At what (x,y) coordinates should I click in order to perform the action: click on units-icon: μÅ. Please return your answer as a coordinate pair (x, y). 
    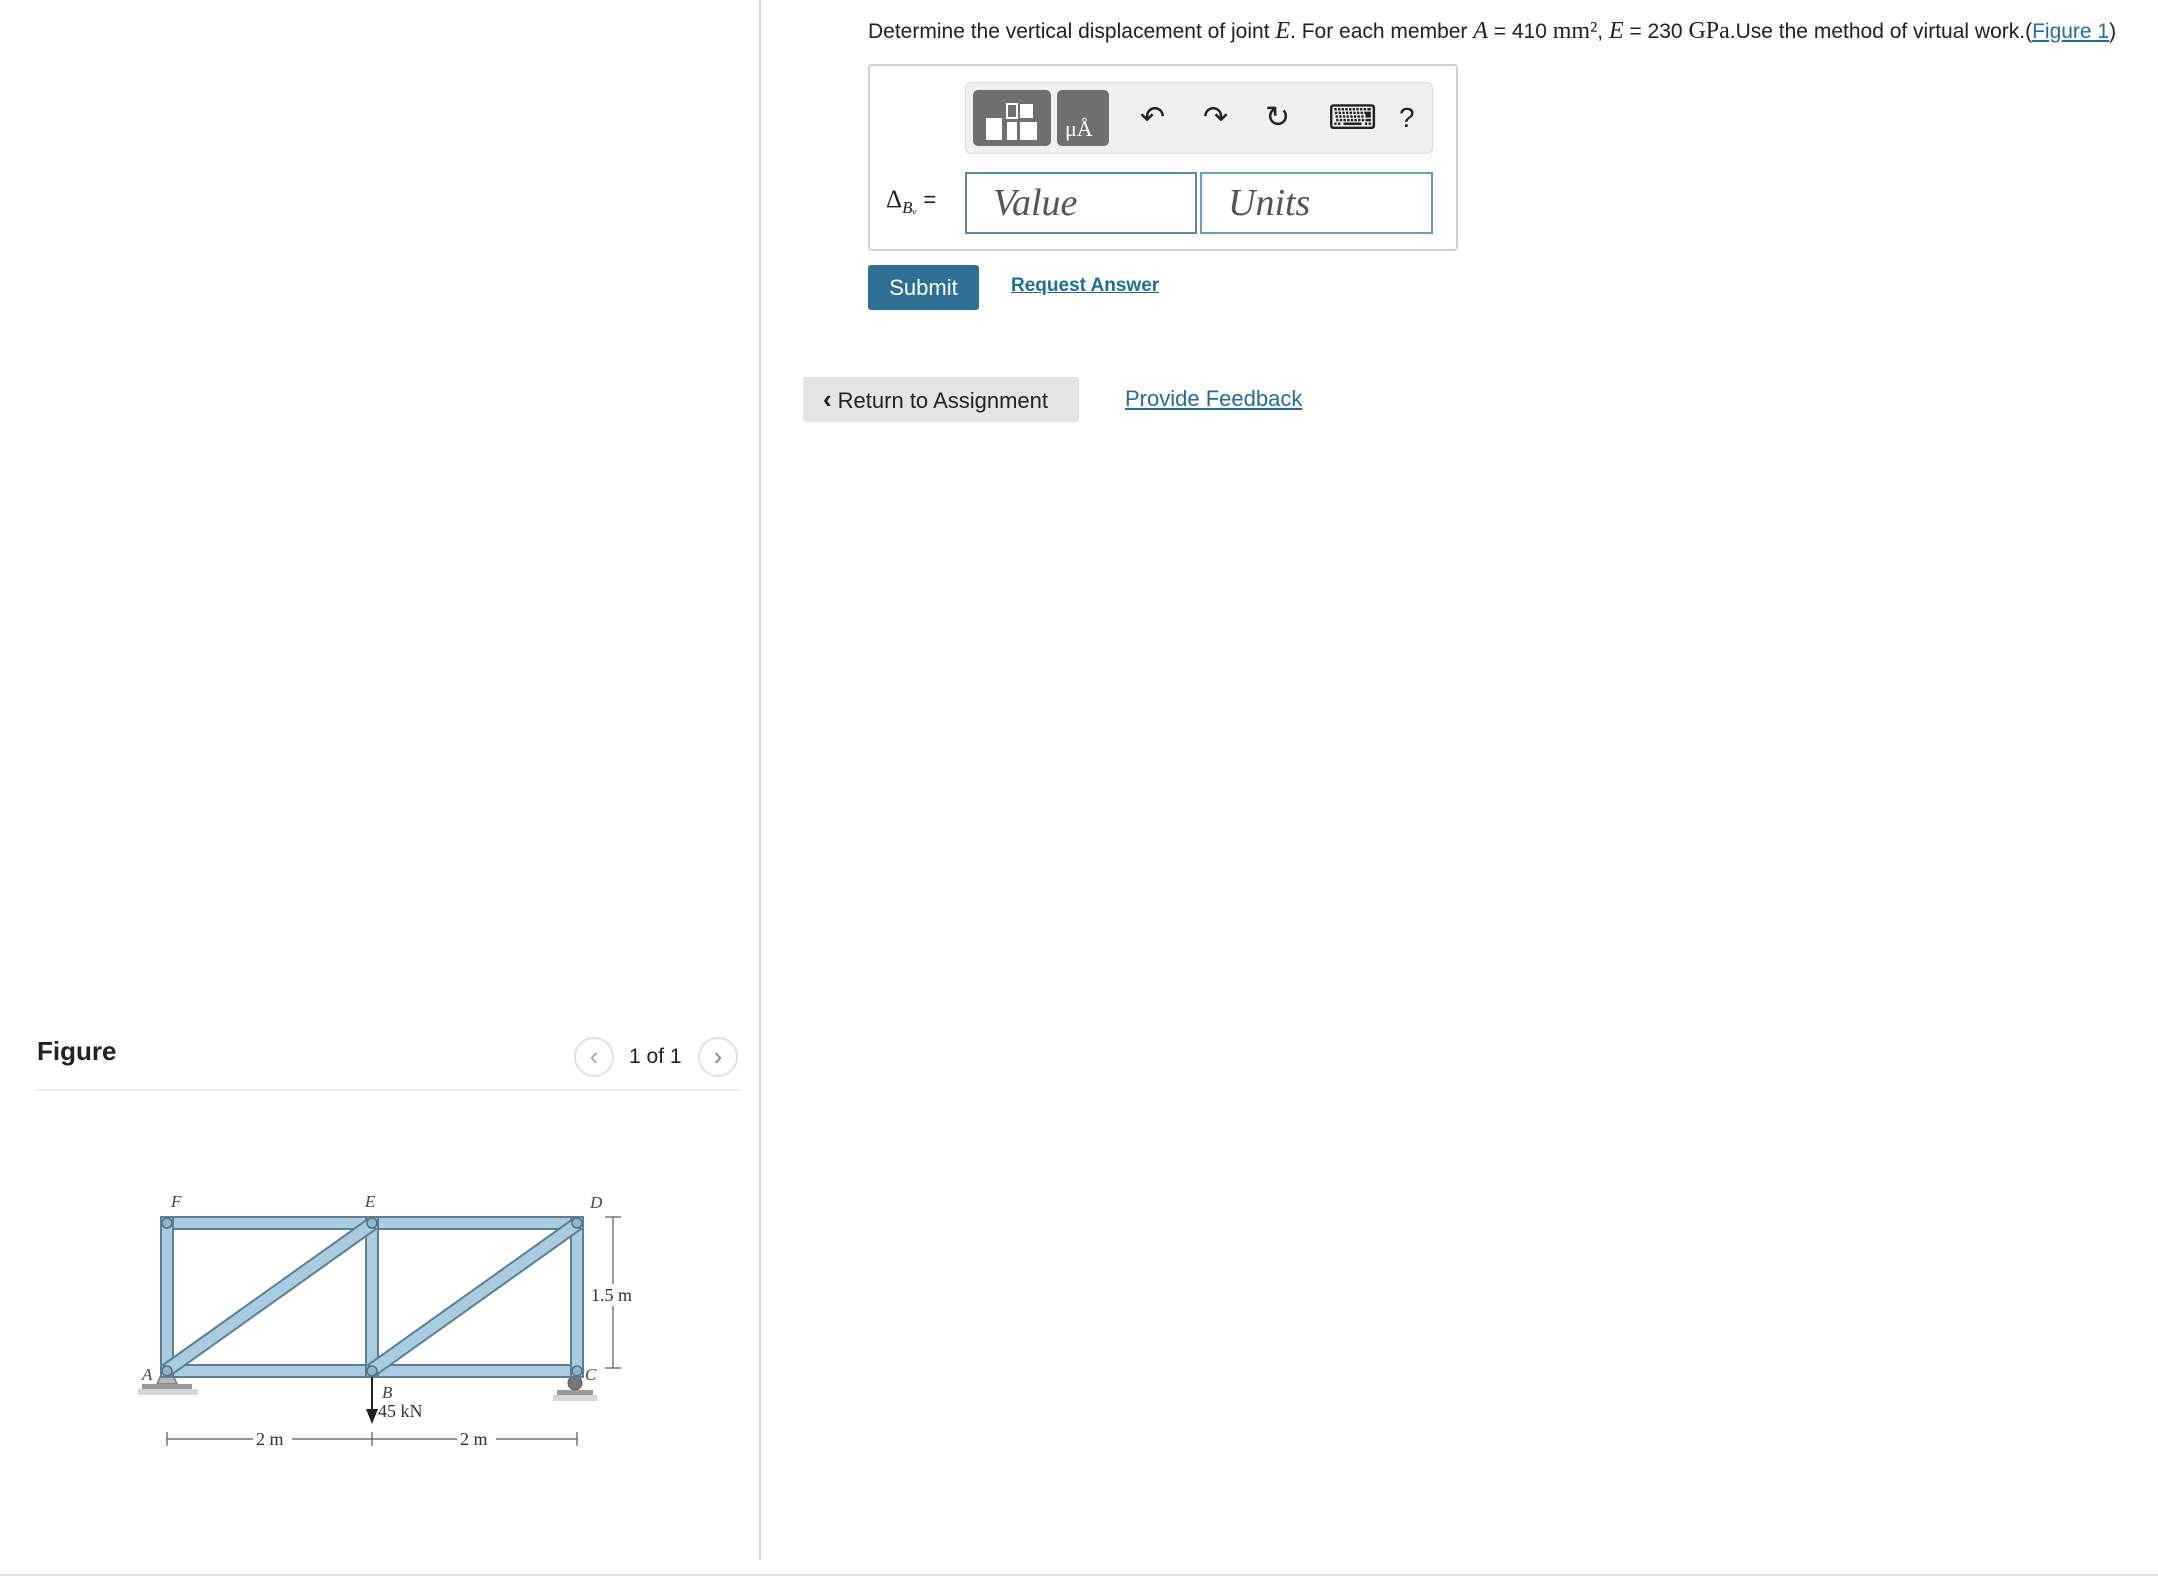
    Looking at the image, I should click on (1079, 128).